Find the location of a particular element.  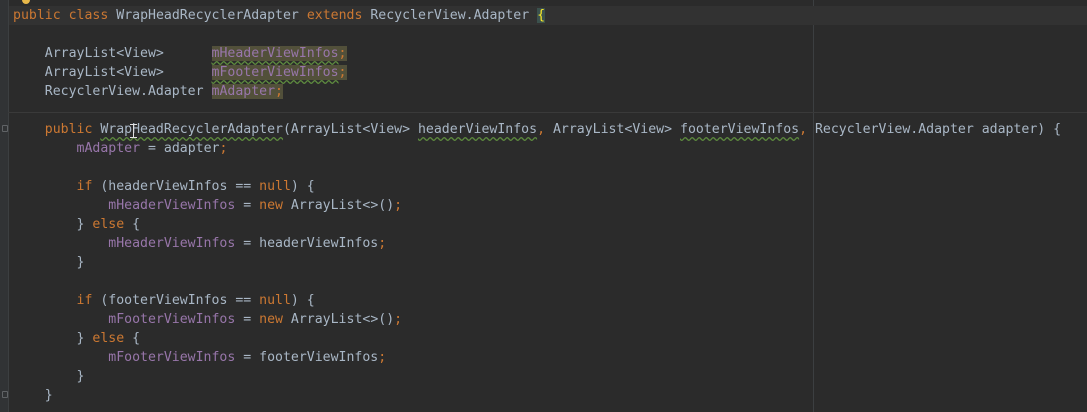

code-line-field: RecyclerView.Adapter mAdapter; is located at coordinates (148, 91).